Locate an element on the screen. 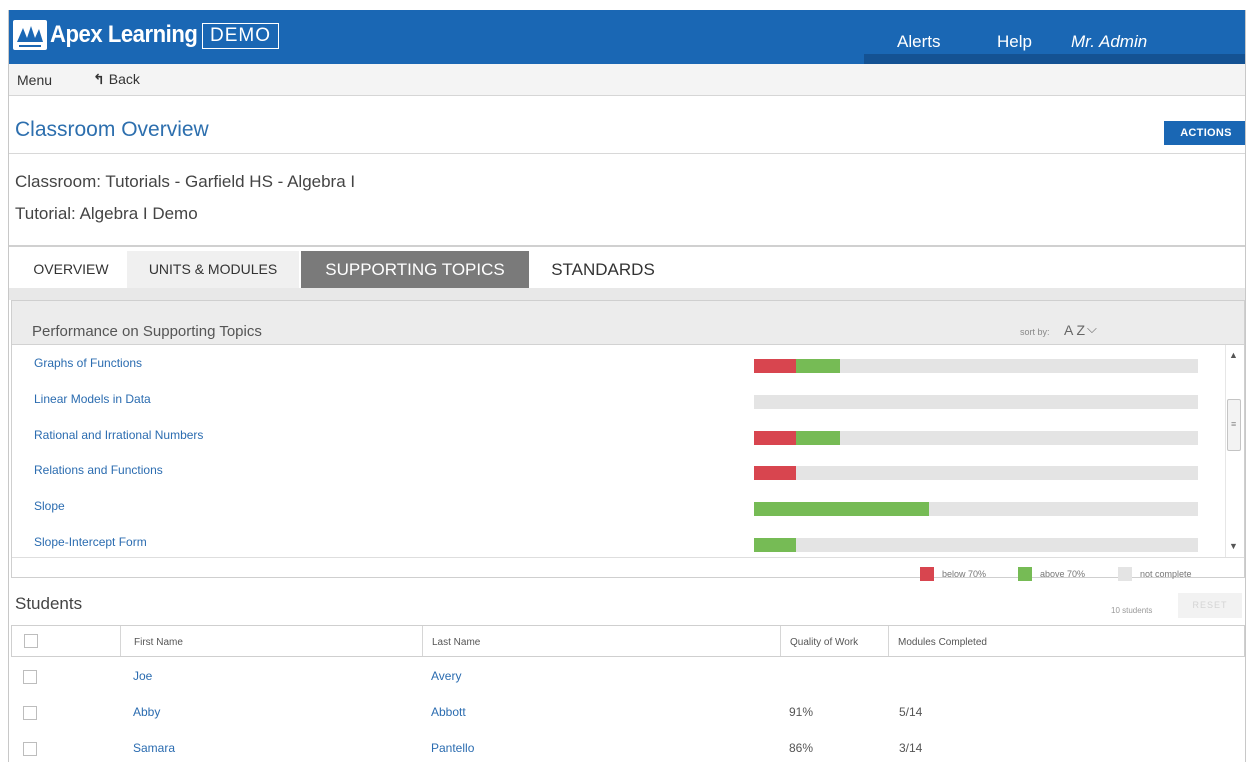  apex-logo-icon is located at coordinates (30, 35).